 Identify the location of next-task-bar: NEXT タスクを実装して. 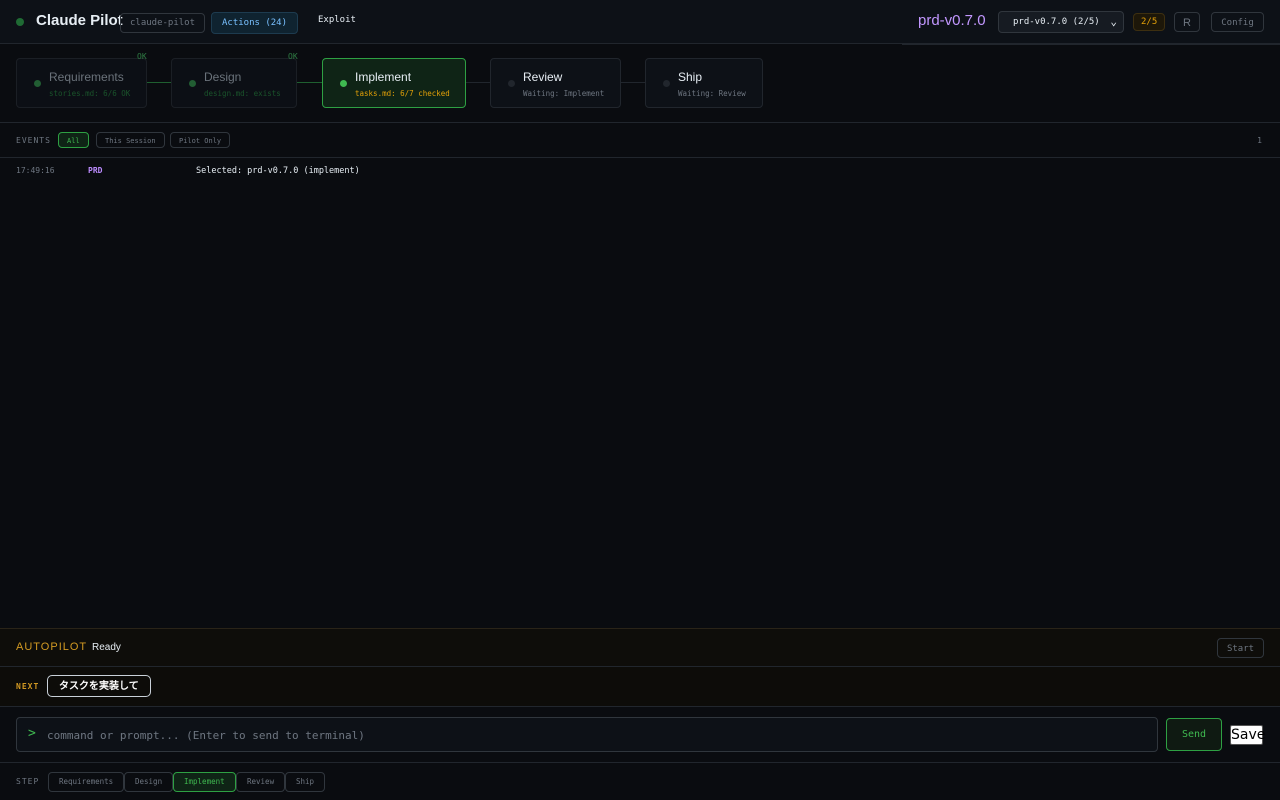
(640, 687).